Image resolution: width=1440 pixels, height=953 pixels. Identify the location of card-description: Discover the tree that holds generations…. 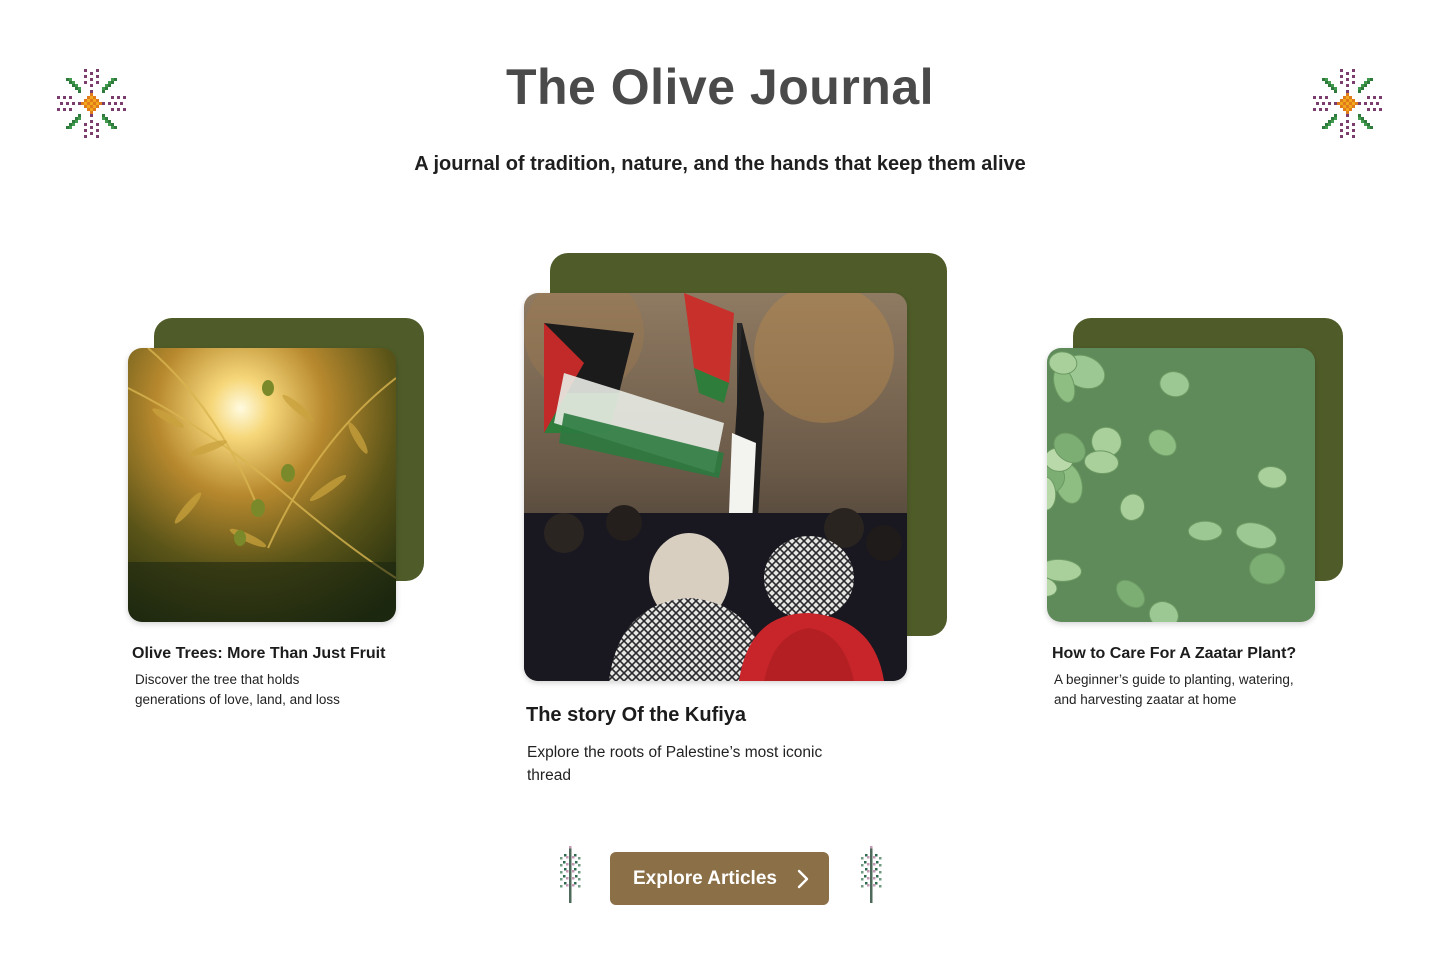
(237, 689).